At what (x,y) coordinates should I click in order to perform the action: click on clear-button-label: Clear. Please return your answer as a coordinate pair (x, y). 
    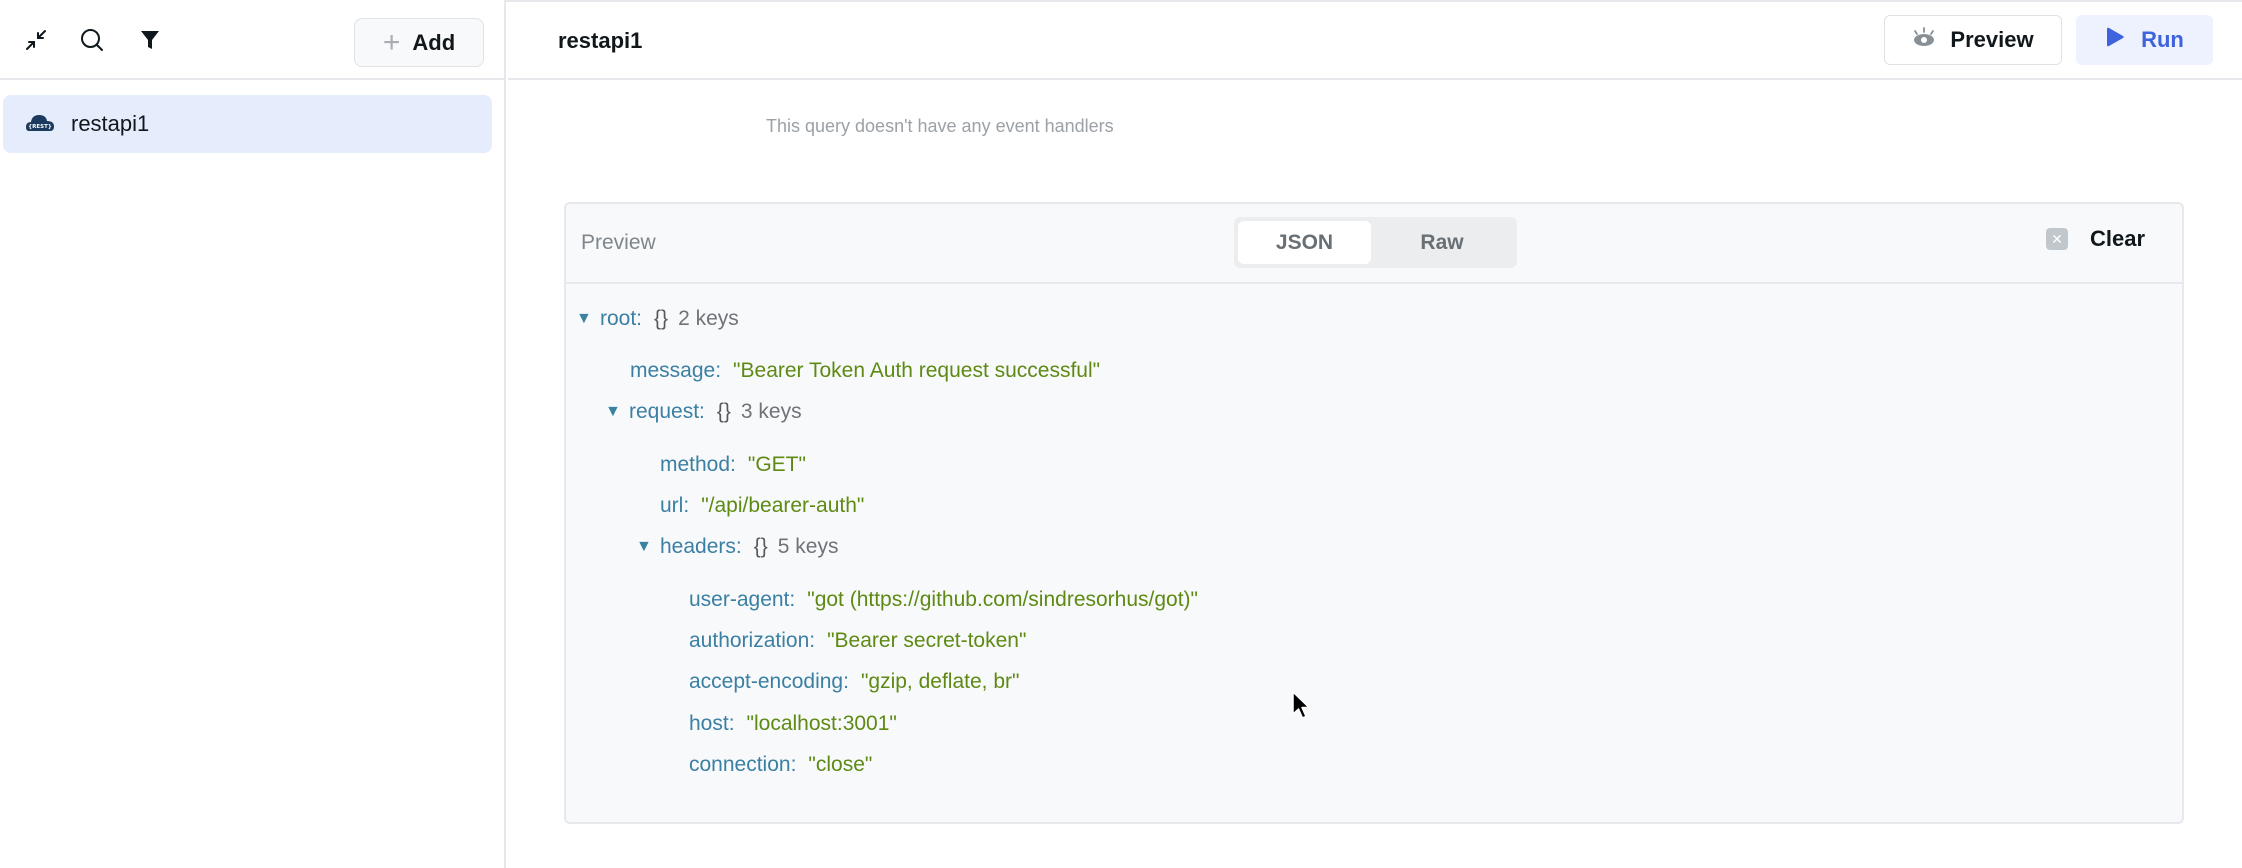
    Looking at the image, I should click on (2118, 238).